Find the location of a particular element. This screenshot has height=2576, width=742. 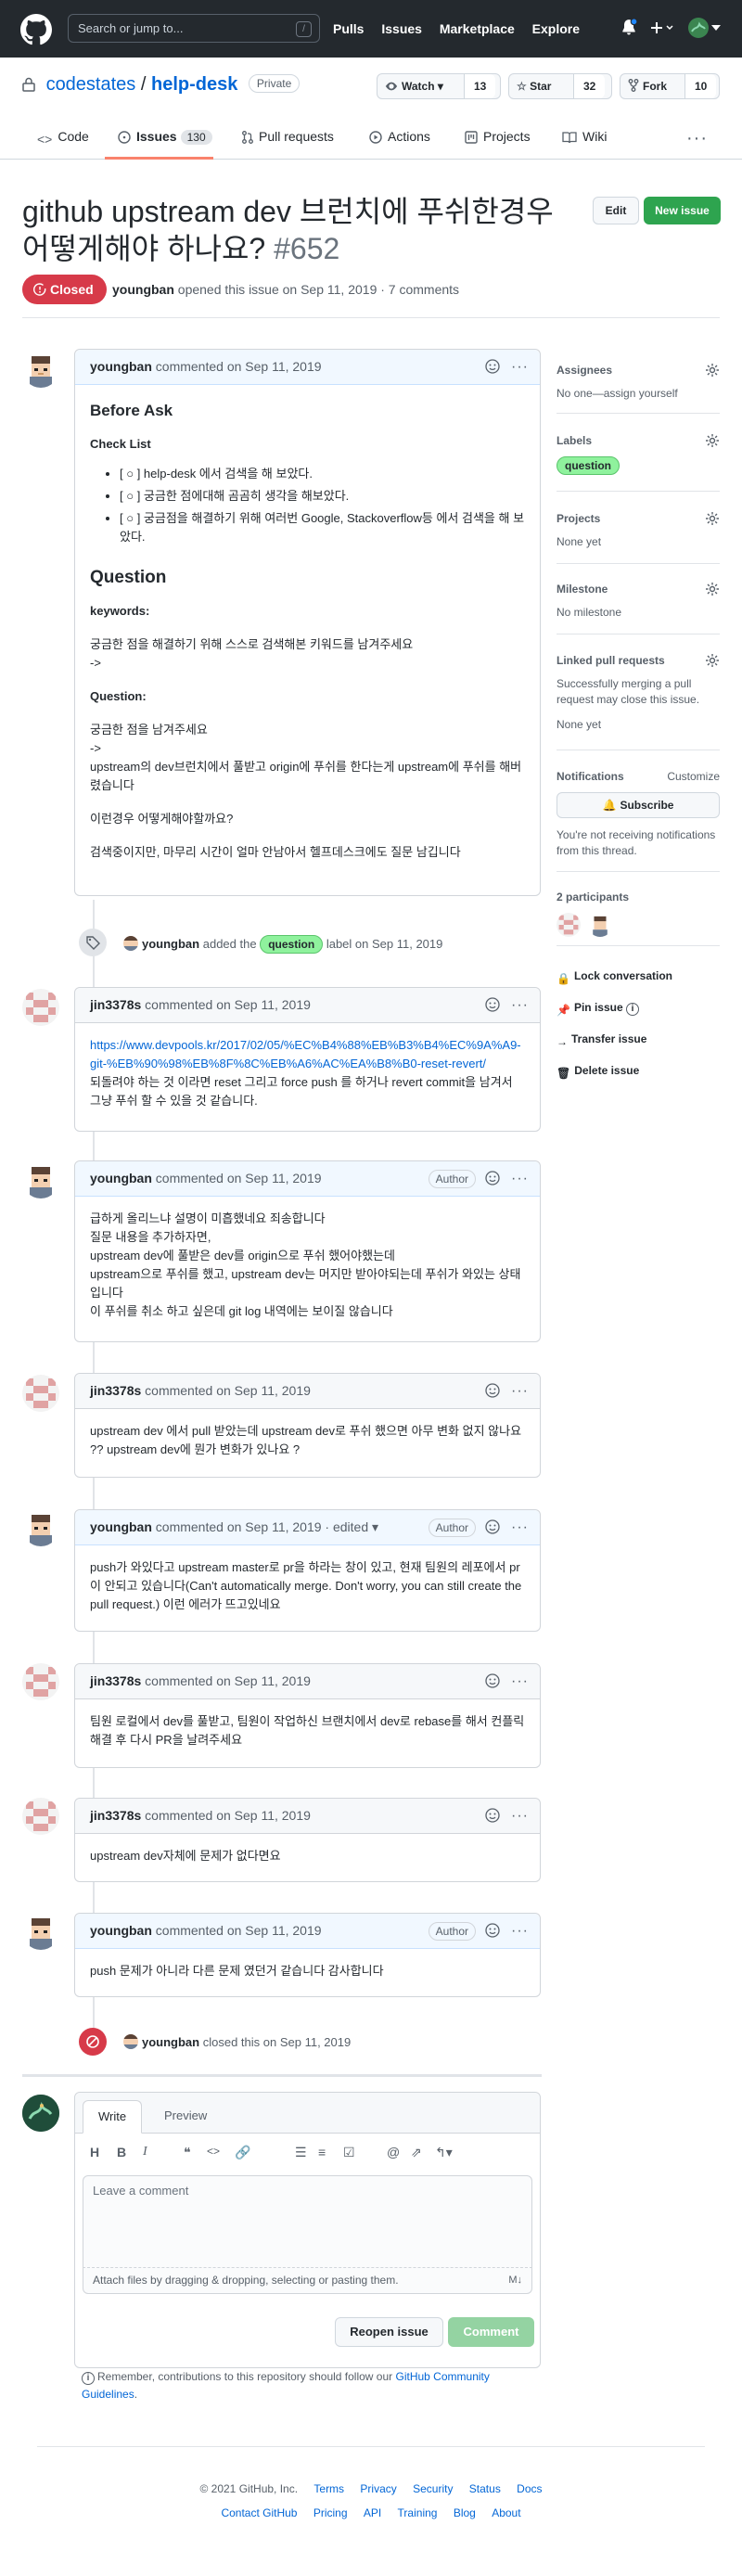

fork-count: 10 is located at coordinates (701, 86).